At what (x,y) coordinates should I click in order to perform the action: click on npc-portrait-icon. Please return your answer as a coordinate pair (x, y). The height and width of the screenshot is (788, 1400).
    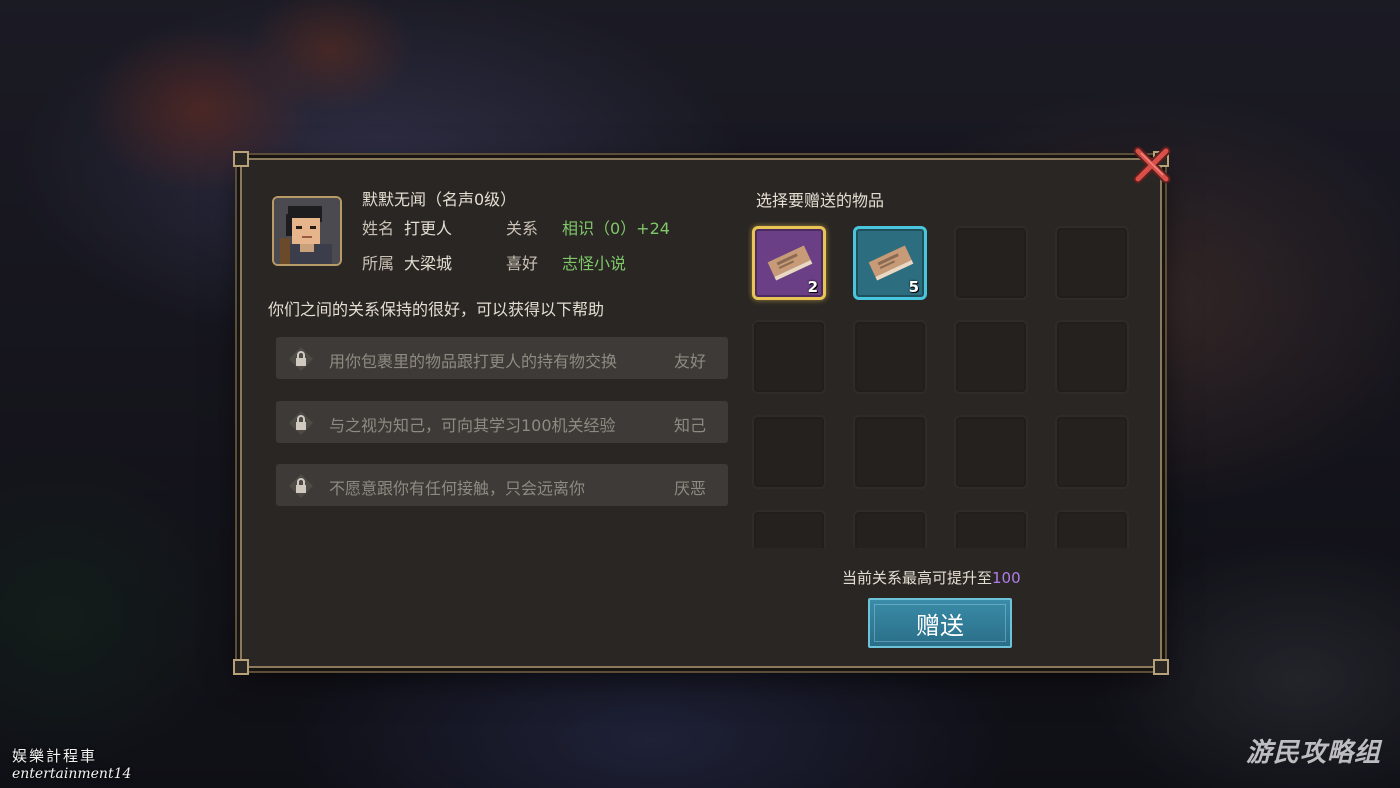
    Looking at the image, I should click on (307, 231).